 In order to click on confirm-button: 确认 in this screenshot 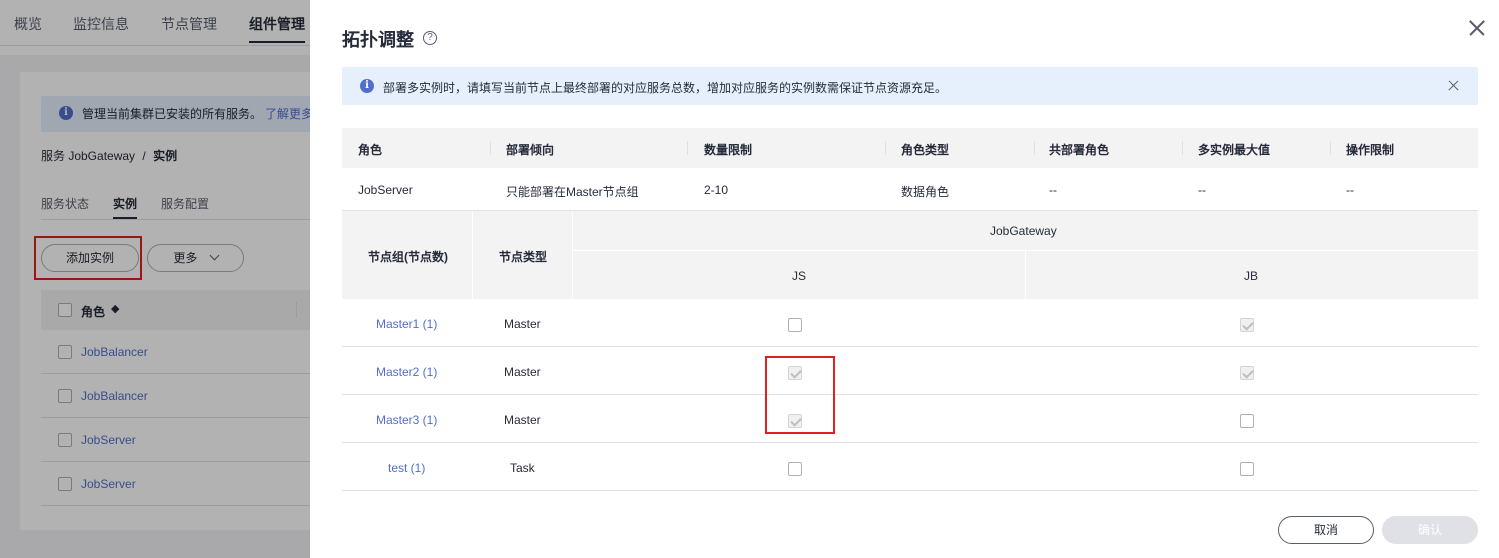, I will do `click(1430, 530)`.